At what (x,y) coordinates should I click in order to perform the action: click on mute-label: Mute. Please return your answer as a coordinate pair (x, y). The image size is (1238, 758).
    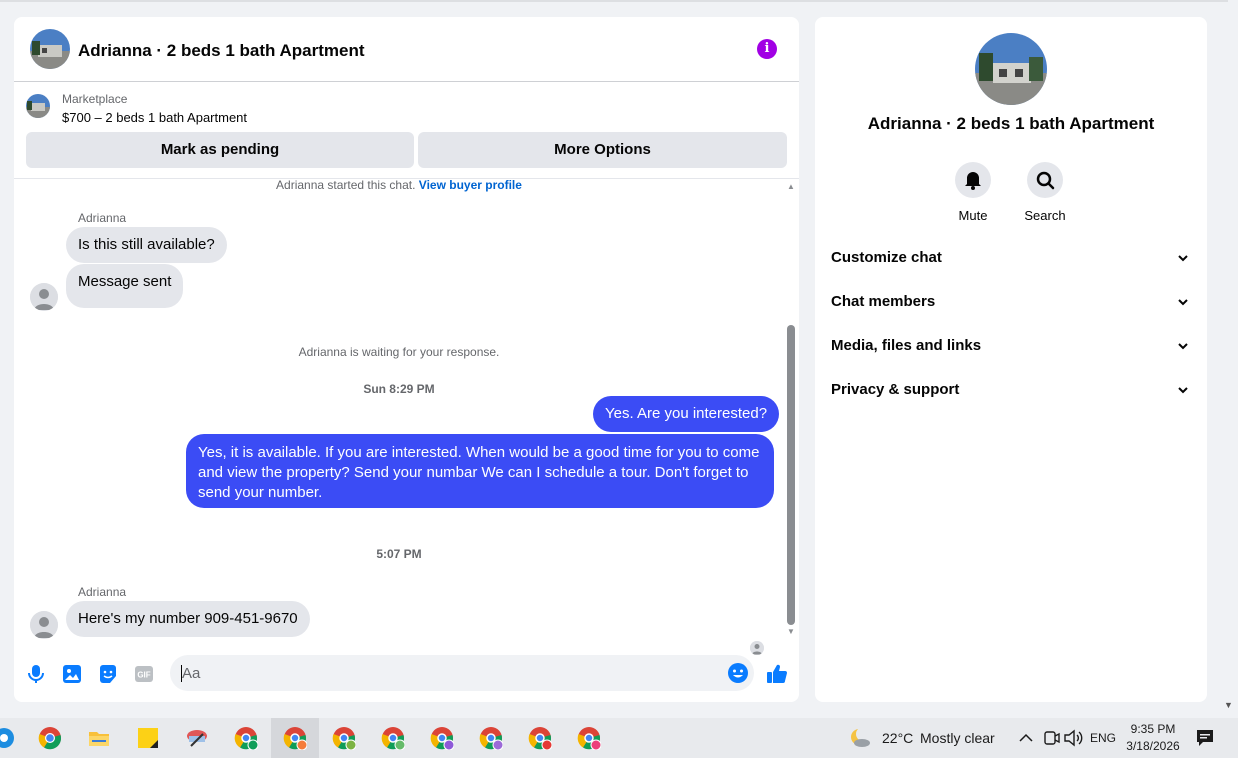
    Looking at the image, I should click on (973, 215).